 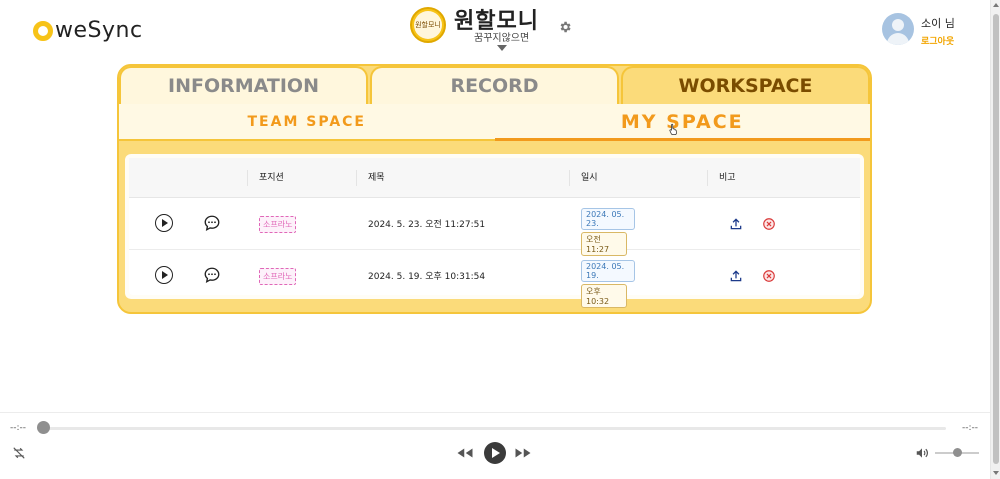 I want to click on datetime-cell: 2024. 05. 19. 오후 10:32, so click(x=608, y=284).